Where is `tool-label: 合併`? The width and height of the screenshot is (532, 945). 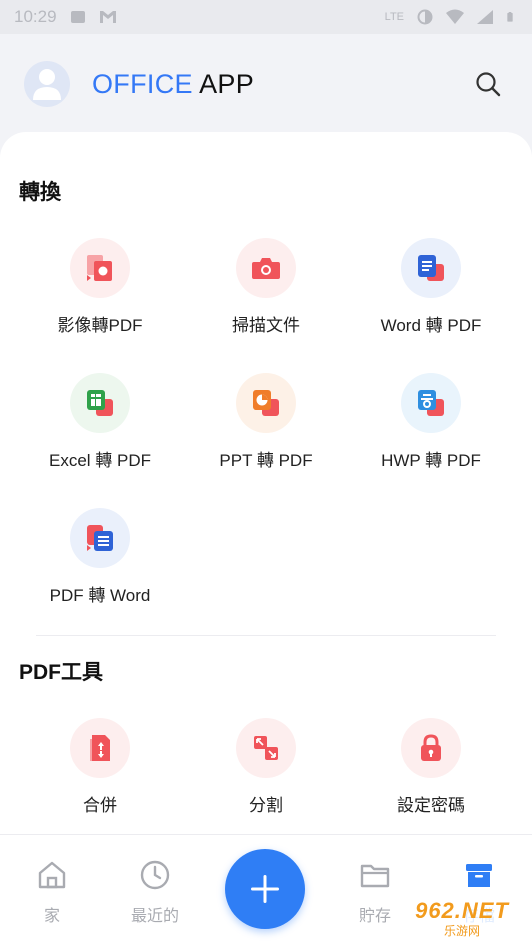 tool-label: 合併 is located at coordinates (100, 805).